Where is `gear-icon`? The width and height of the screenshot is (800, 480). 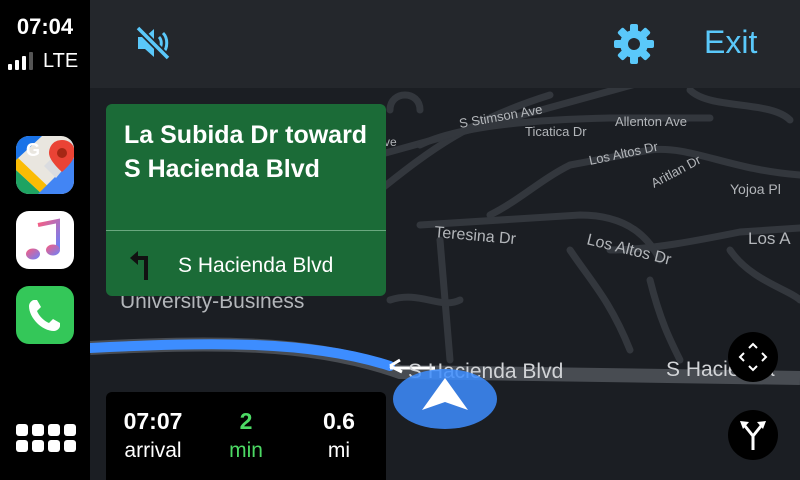 gear-icon is located at coordinates (634, 44).